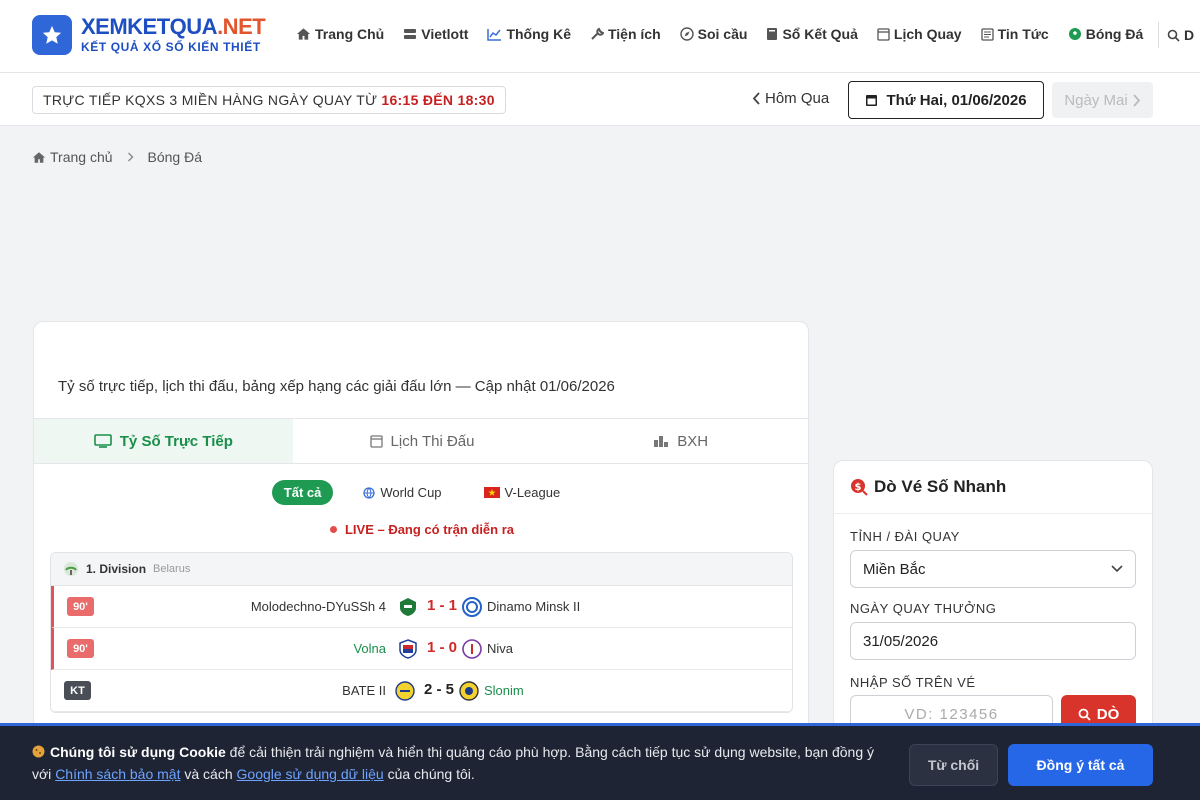  I want to click on nav-lich-quay: Lịch Quay, so click(919, 34).